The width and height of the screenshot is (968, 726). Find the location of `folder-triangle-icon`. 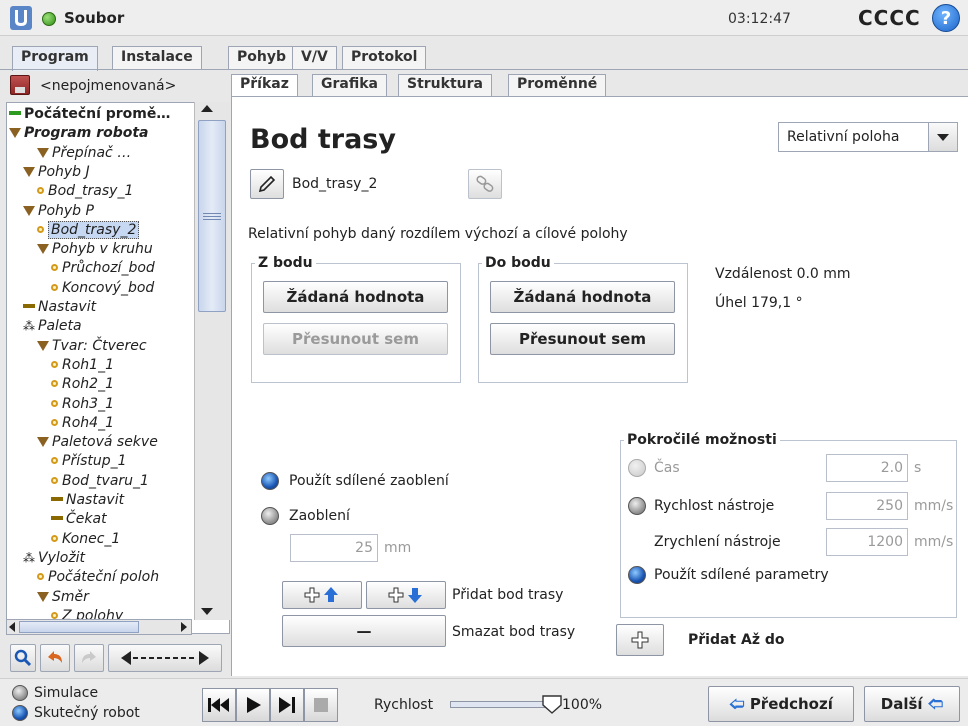

folder-triangle-icon is located at coordinates (15, 133).